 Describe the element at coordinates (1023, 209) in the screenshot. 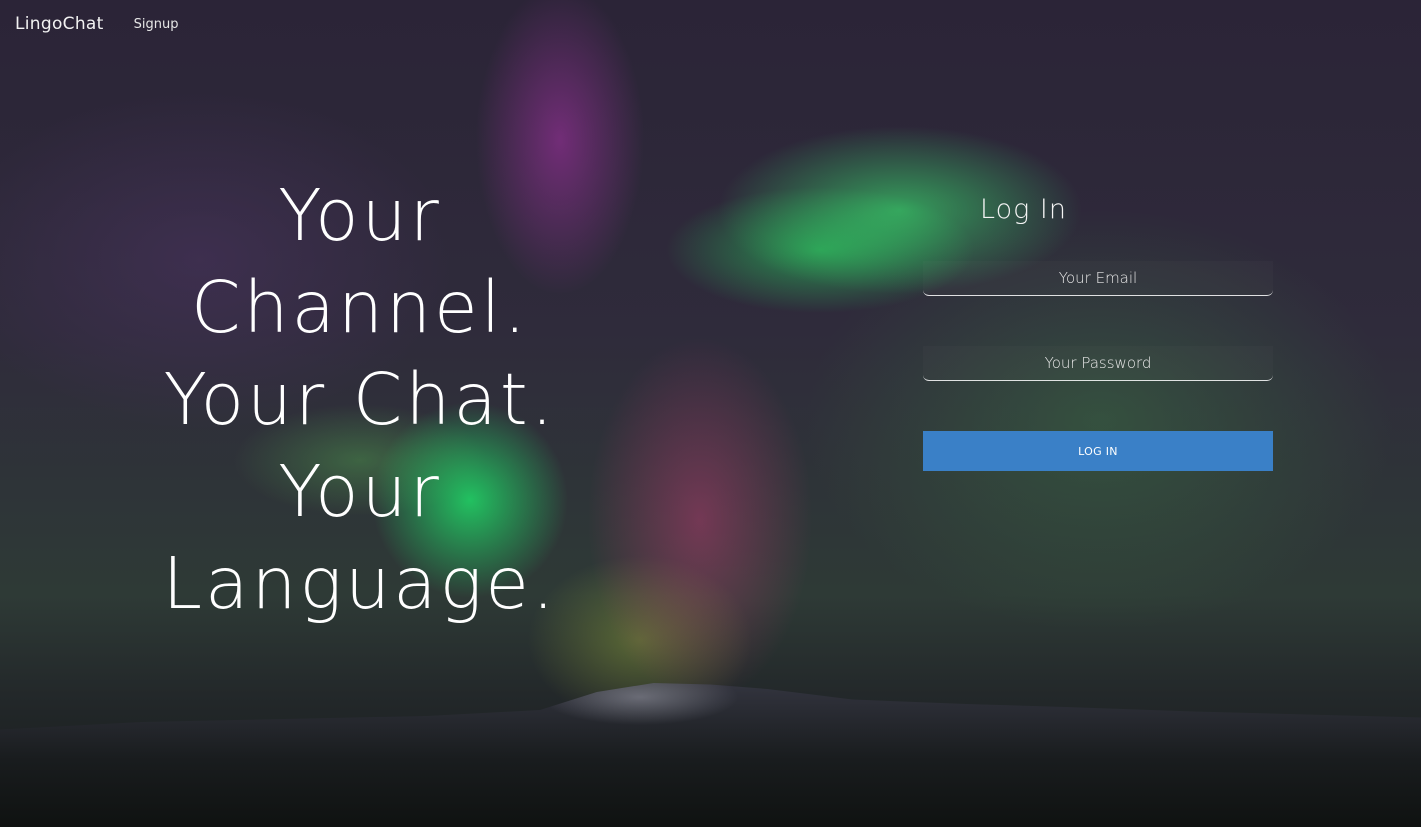

I see `login-title: Log In` at that location.